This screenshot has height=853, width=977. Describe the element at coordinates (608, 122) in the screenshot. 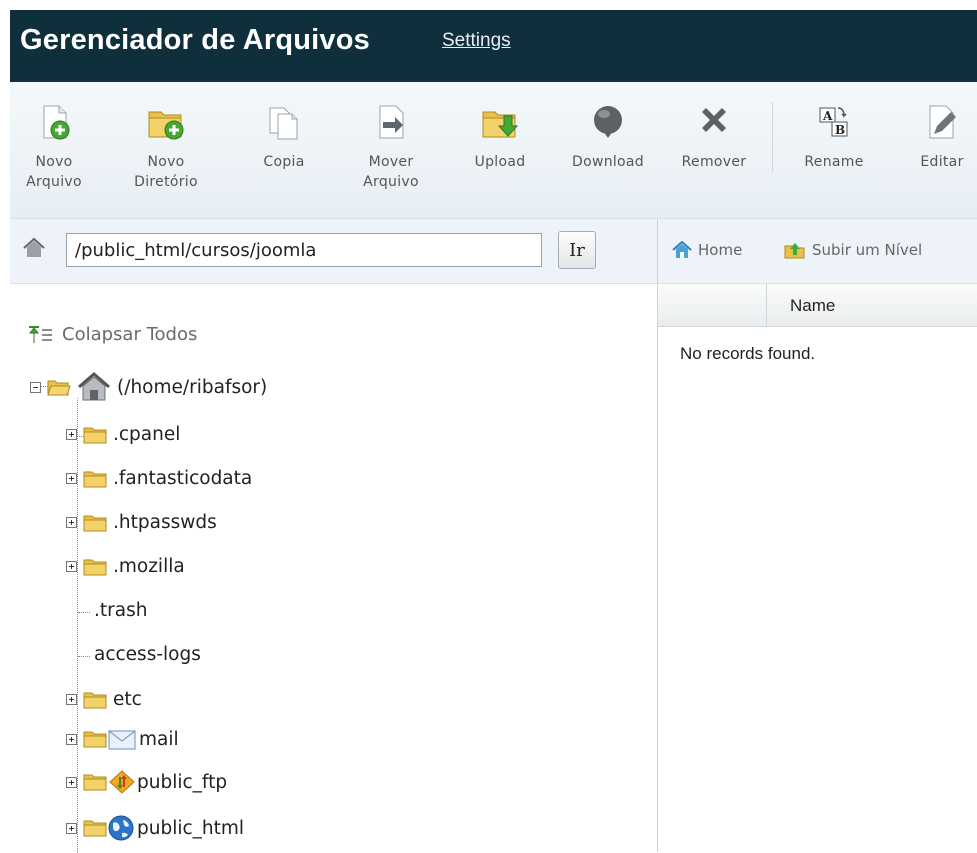

I see `download-icon` at that location.